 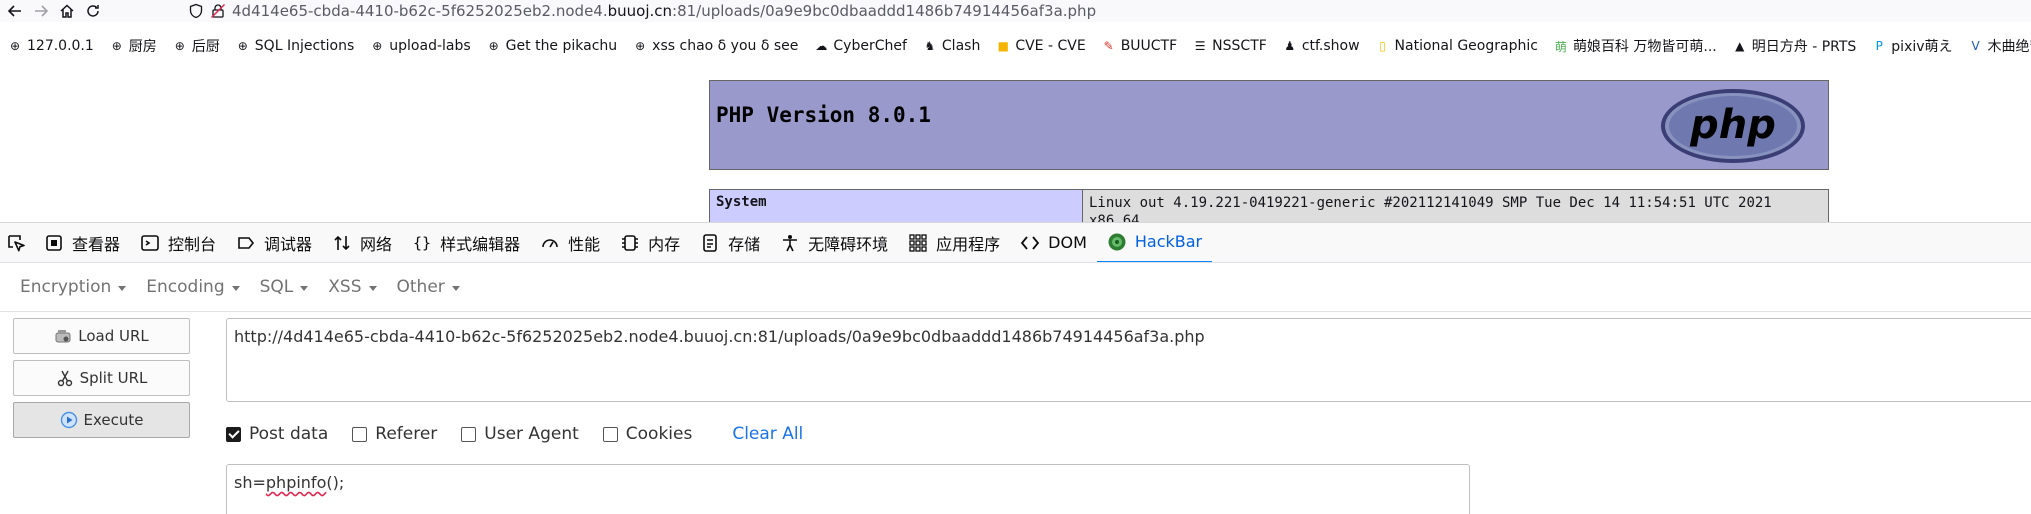 I want to click on memory-icon, so click(x=630, y=242).